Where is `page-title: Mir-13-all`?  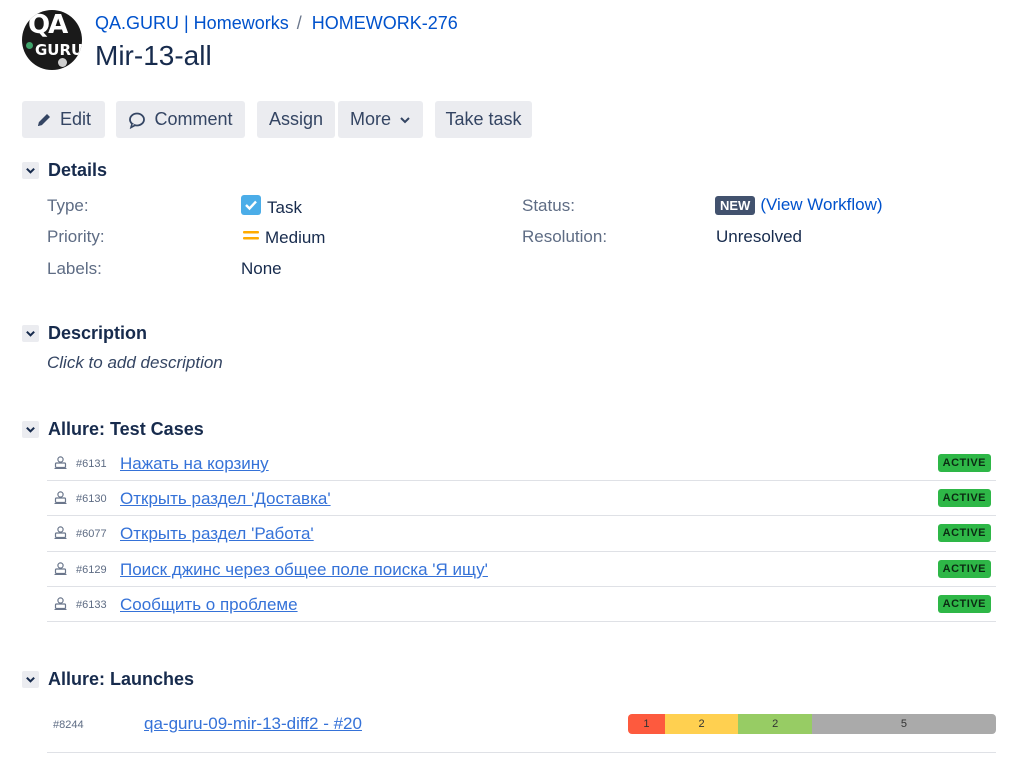
page-title: Mir-13-all is located at coordinates (153, 56).